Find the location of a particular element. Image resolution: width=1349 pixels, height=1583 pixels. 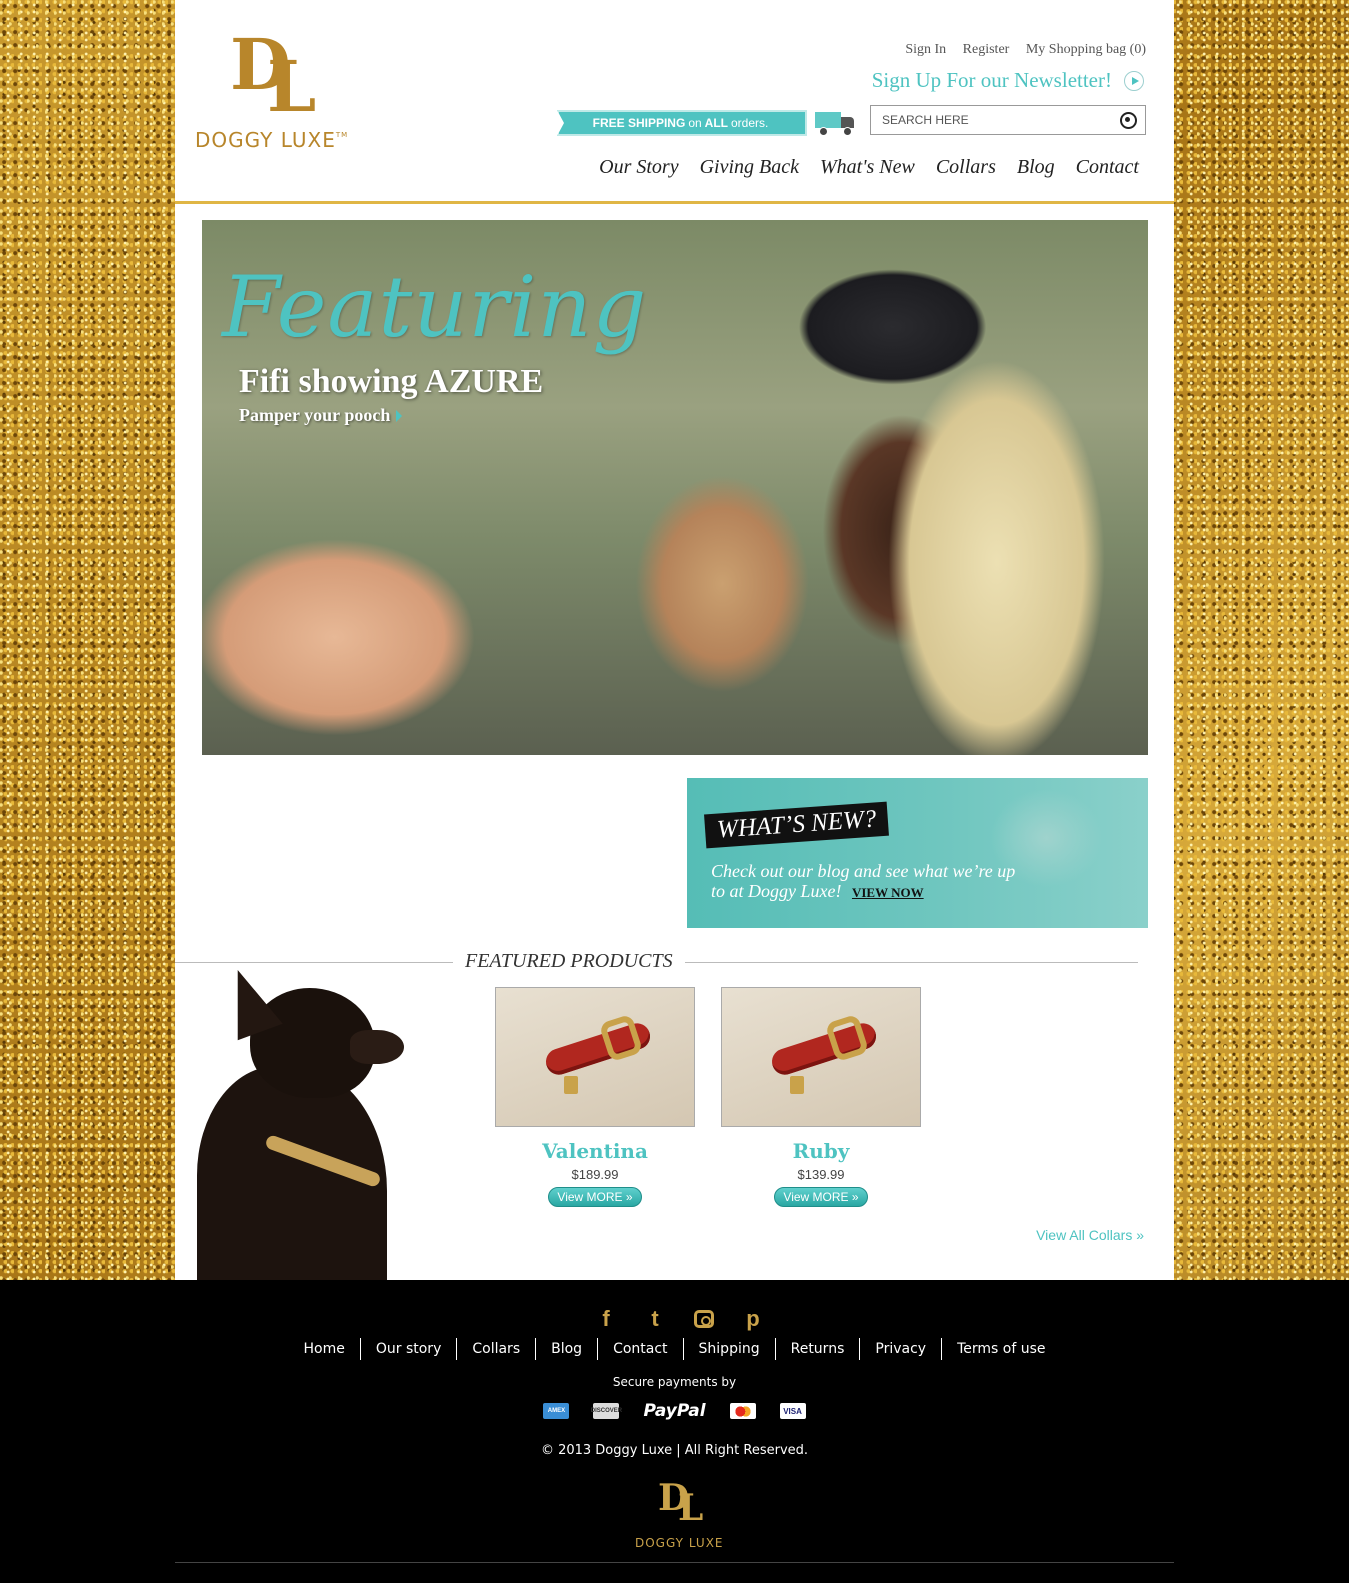

free-shipping-banner: FREE SHIPPING on ALL orders. is located at coordinates (707, 123).